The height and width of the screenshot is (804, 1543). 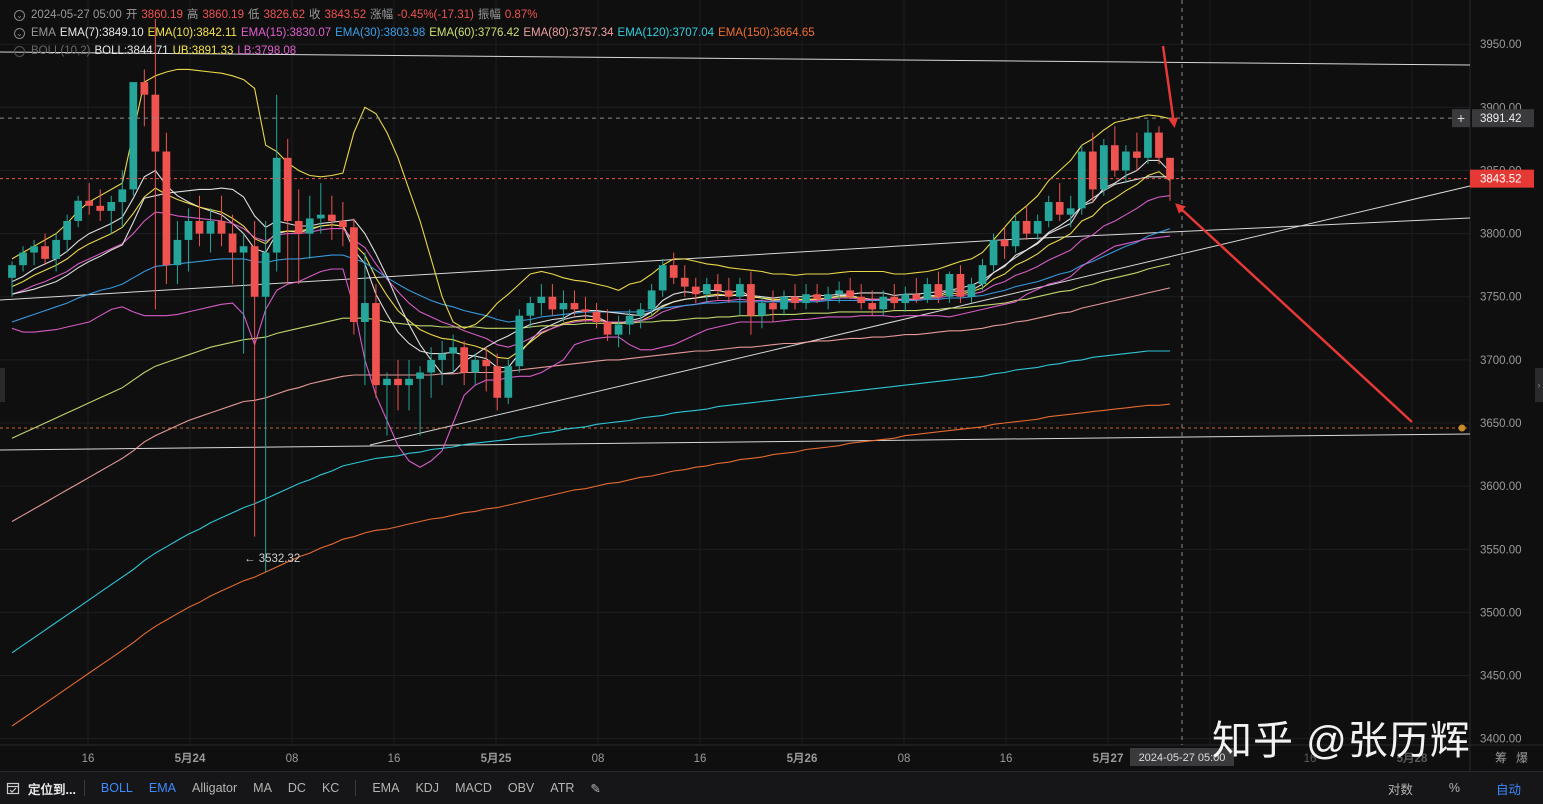 I want to click on price-tick-label: 3500.00, so click(x=1501, y=613).